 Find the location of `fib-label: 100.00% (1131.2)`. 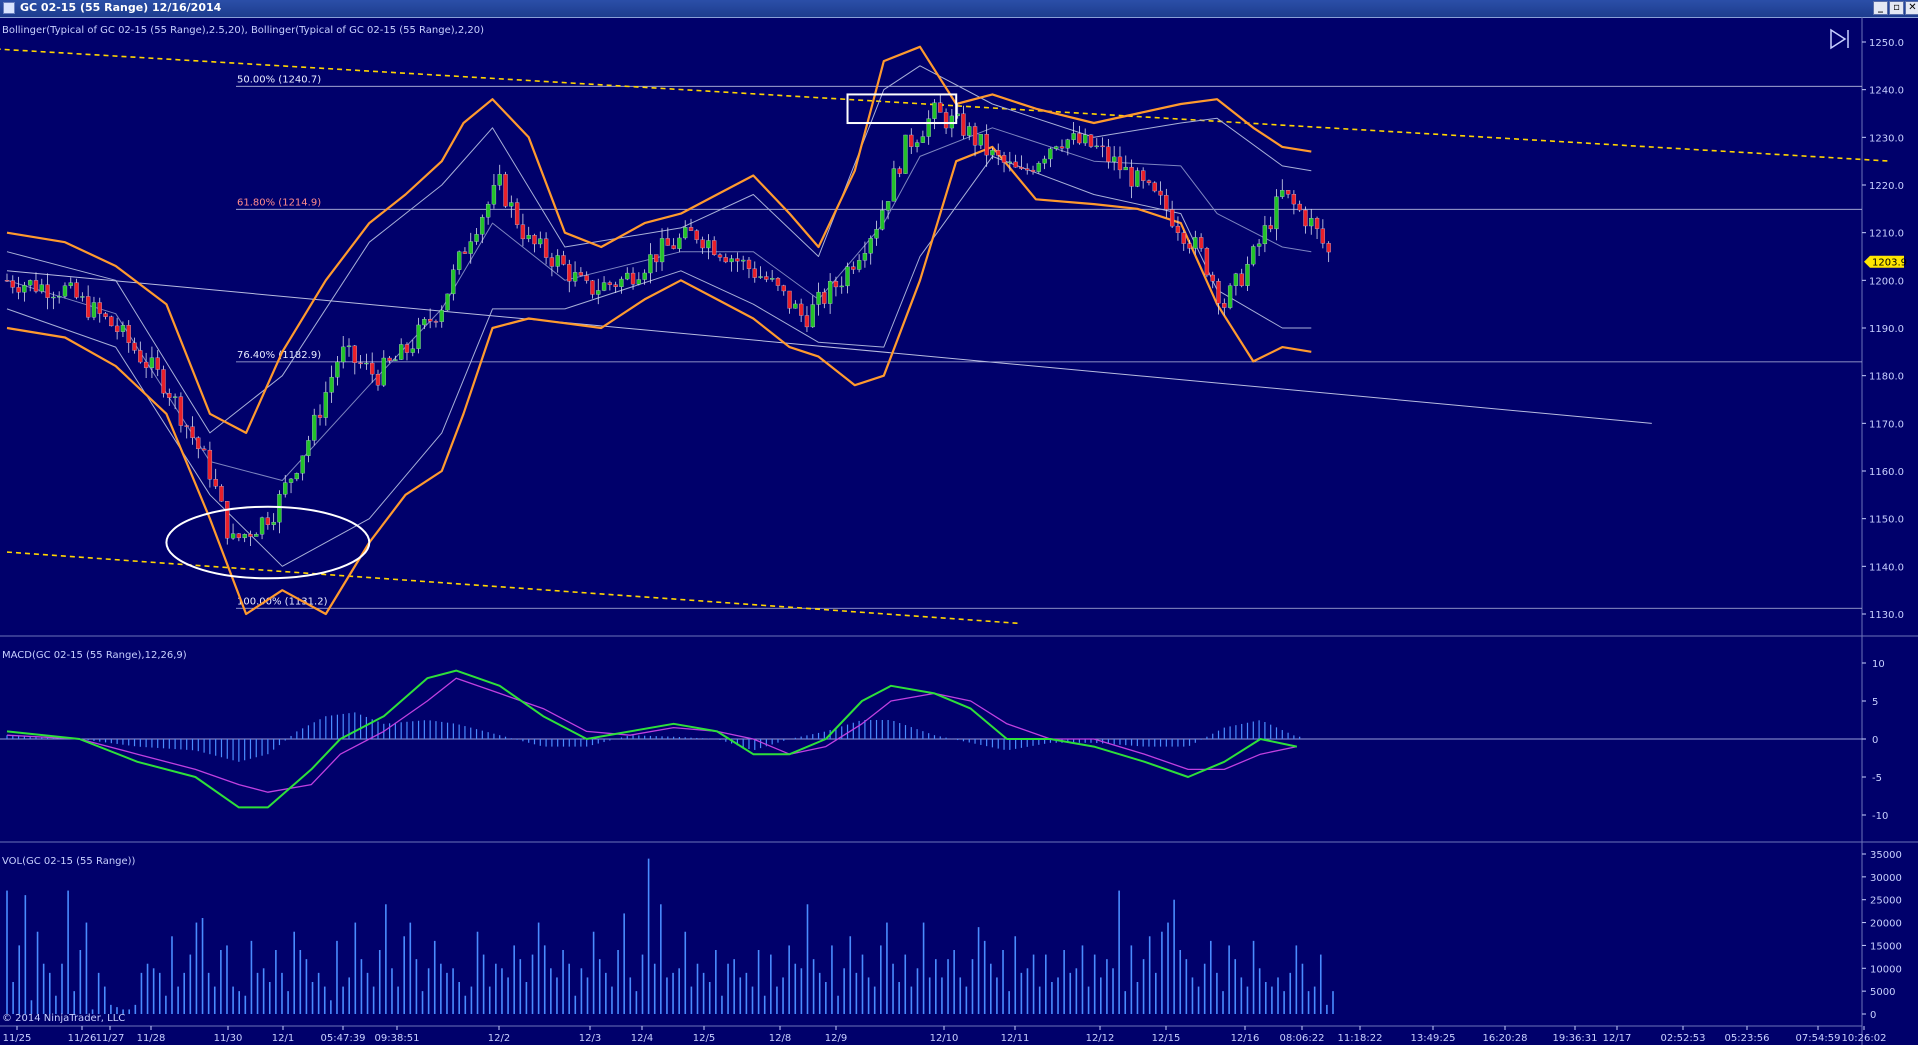

fib-label: 100.00% (1131.2) is located at coordinates (282, 601).